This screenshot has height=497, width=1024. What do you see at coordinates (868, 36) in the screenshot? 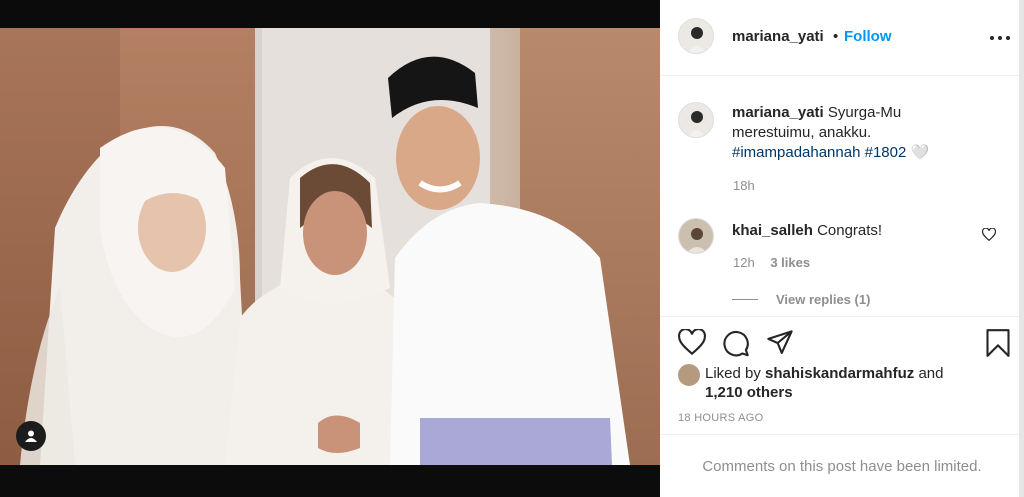
I see `follow-button: Follow` at bounding box center [868, 36].